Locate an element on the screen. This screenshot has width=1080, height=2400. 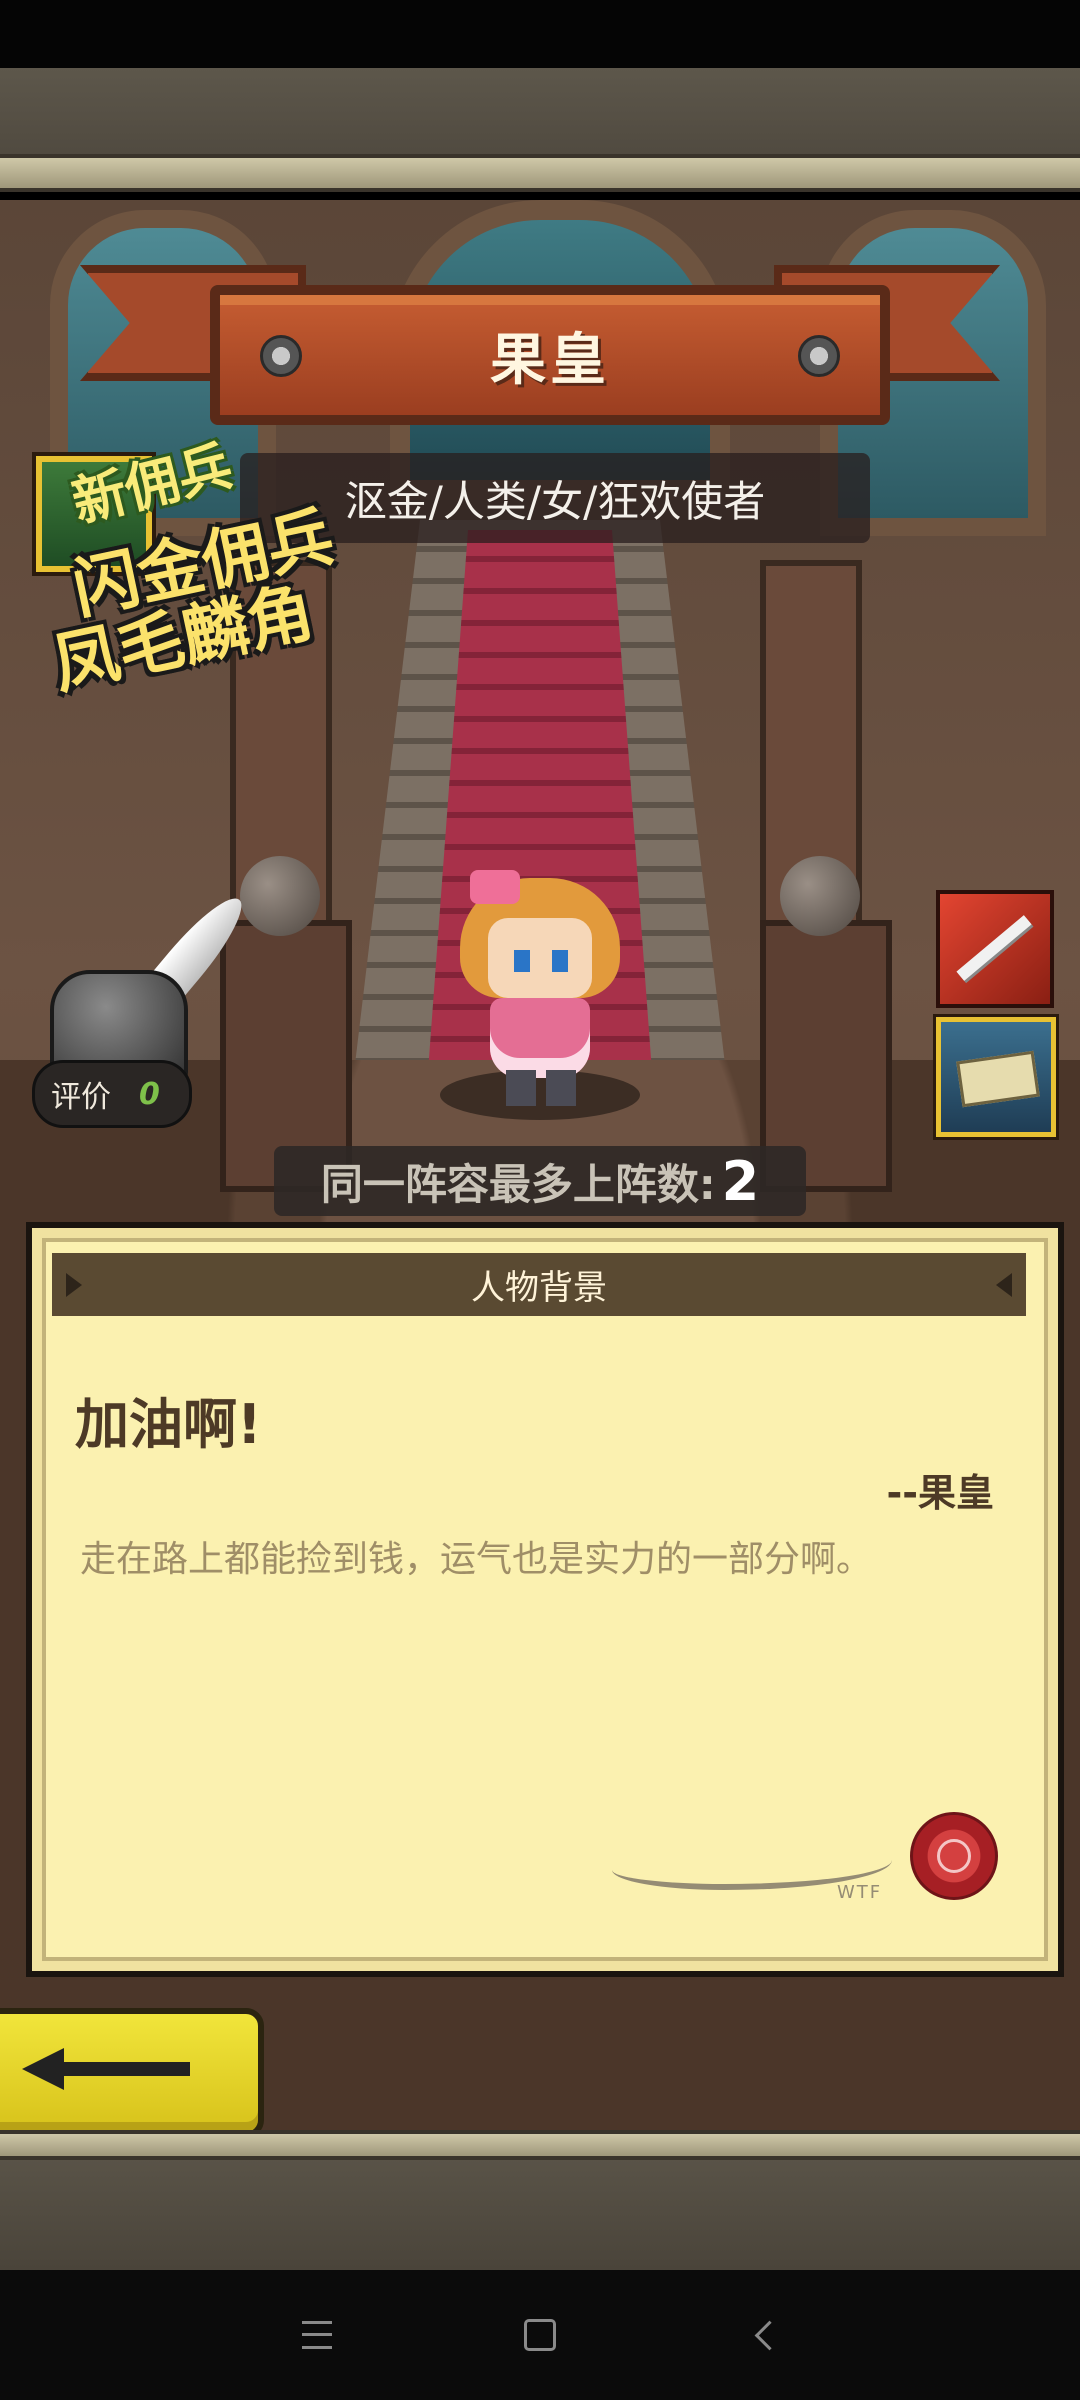
menu-icon is located at coordinates (317, 2335).